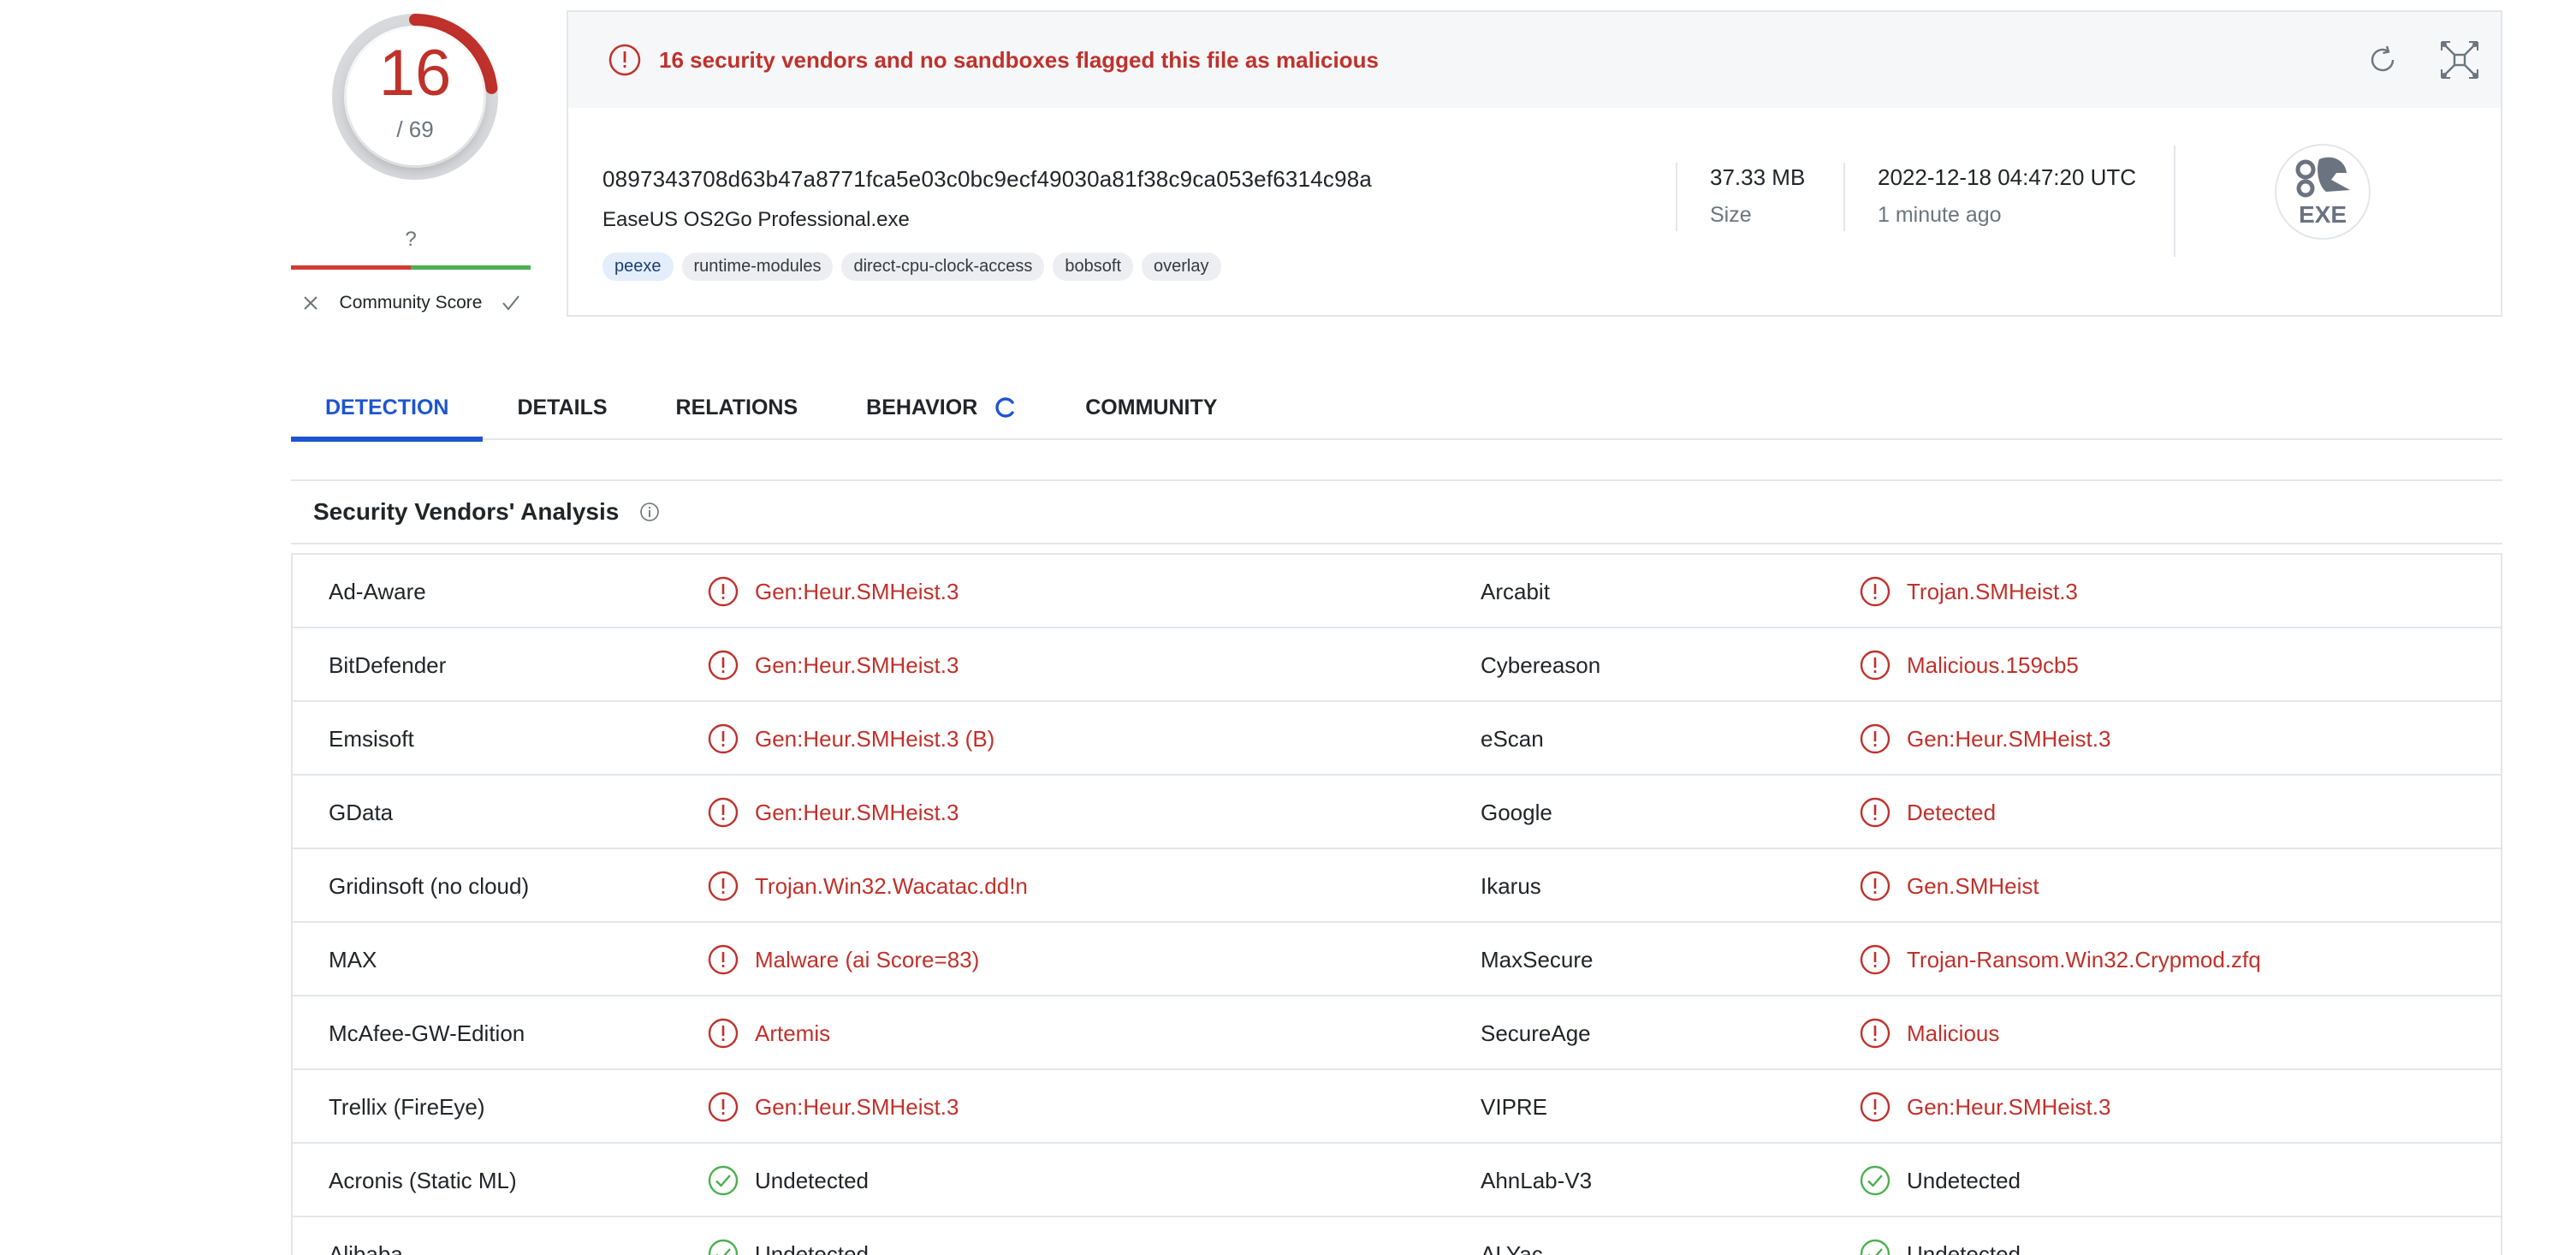 This screenshot has height=1255, width=2576. Describe the element at coordinates (562, 407) in the screenshot. I see `tab-details: DETAILS` at that location.